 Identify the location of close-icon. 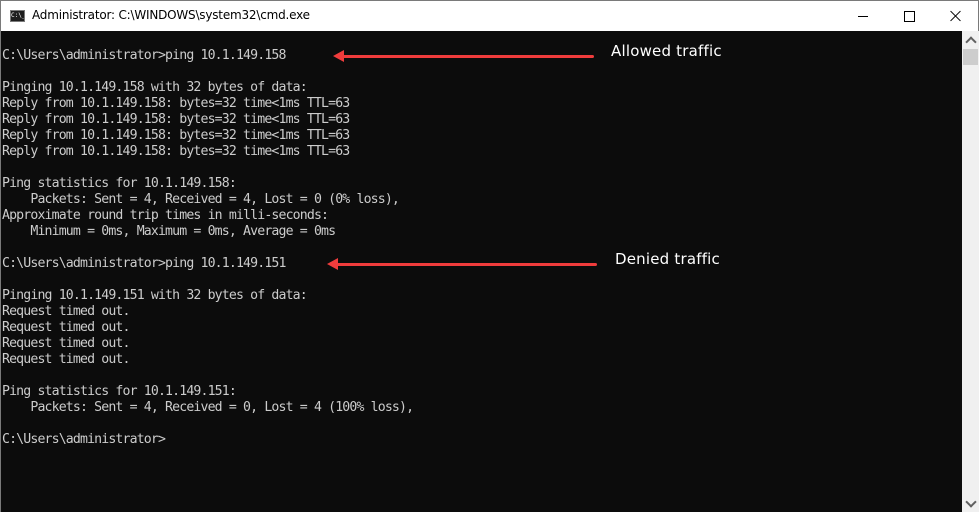
(955, 16).